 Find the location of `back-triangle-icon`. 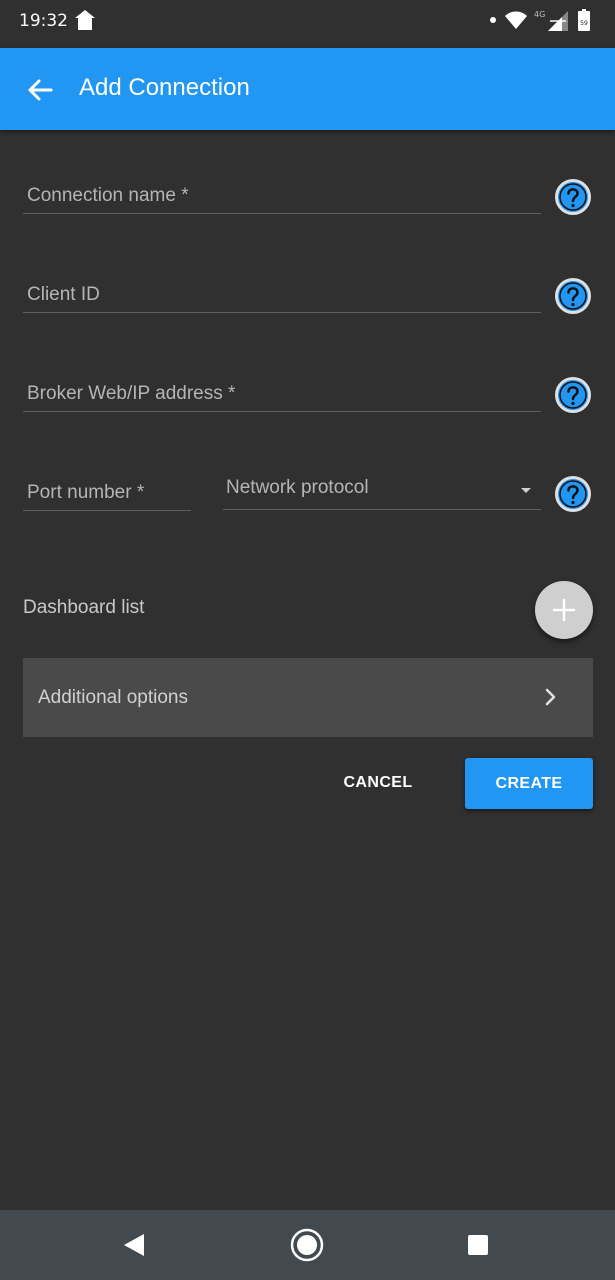

back-triangle-icon is located at coordinates (134, 1245).